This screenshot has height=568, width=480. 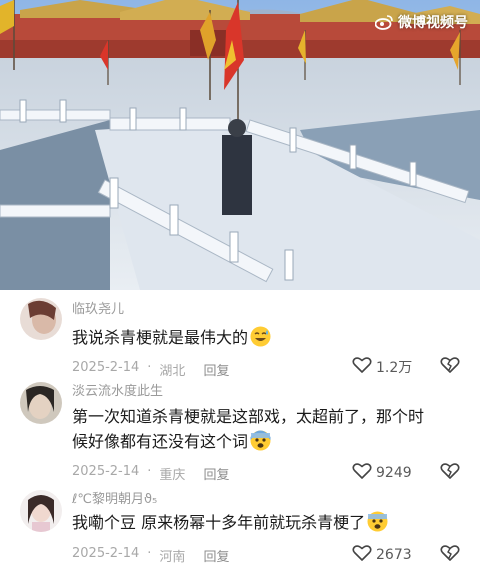 I want to click on like-button: 1.2万, so click(x=382, y=367).